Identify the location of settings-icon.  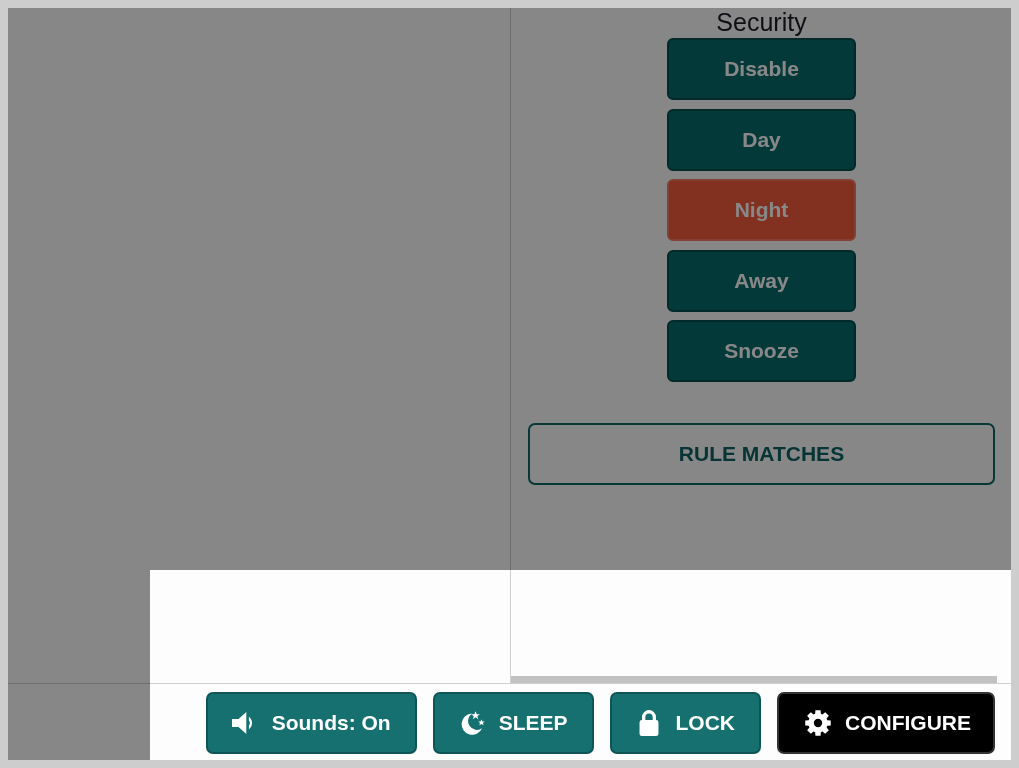
(818, 723).